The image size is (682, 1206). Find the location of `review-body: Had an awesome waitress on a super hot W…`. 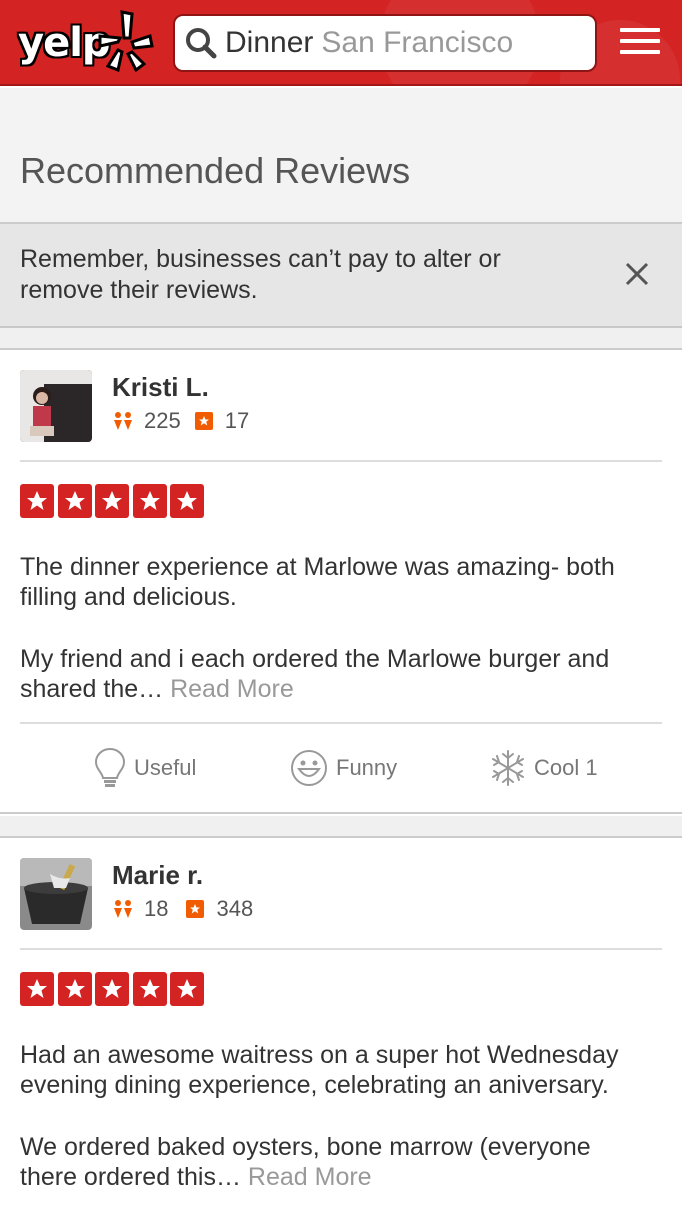

review-body: Had an awesome waitress on a super hot W… is located at coordinates (330, 1123).